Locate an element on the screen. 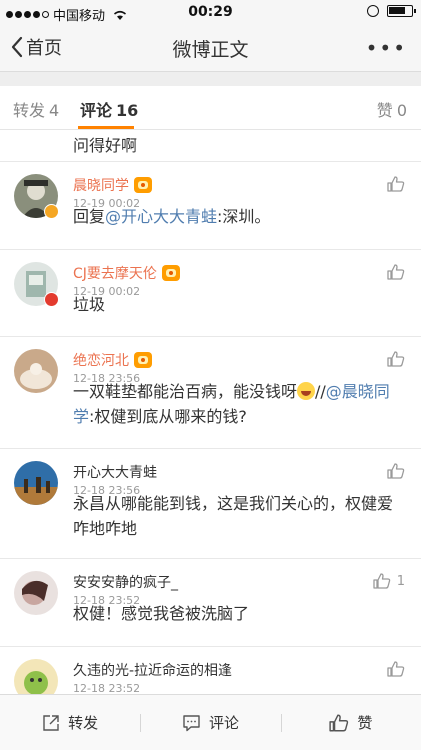 This screenshot has width=421, height=750. repost-icon is located at coordinates (51, 722).